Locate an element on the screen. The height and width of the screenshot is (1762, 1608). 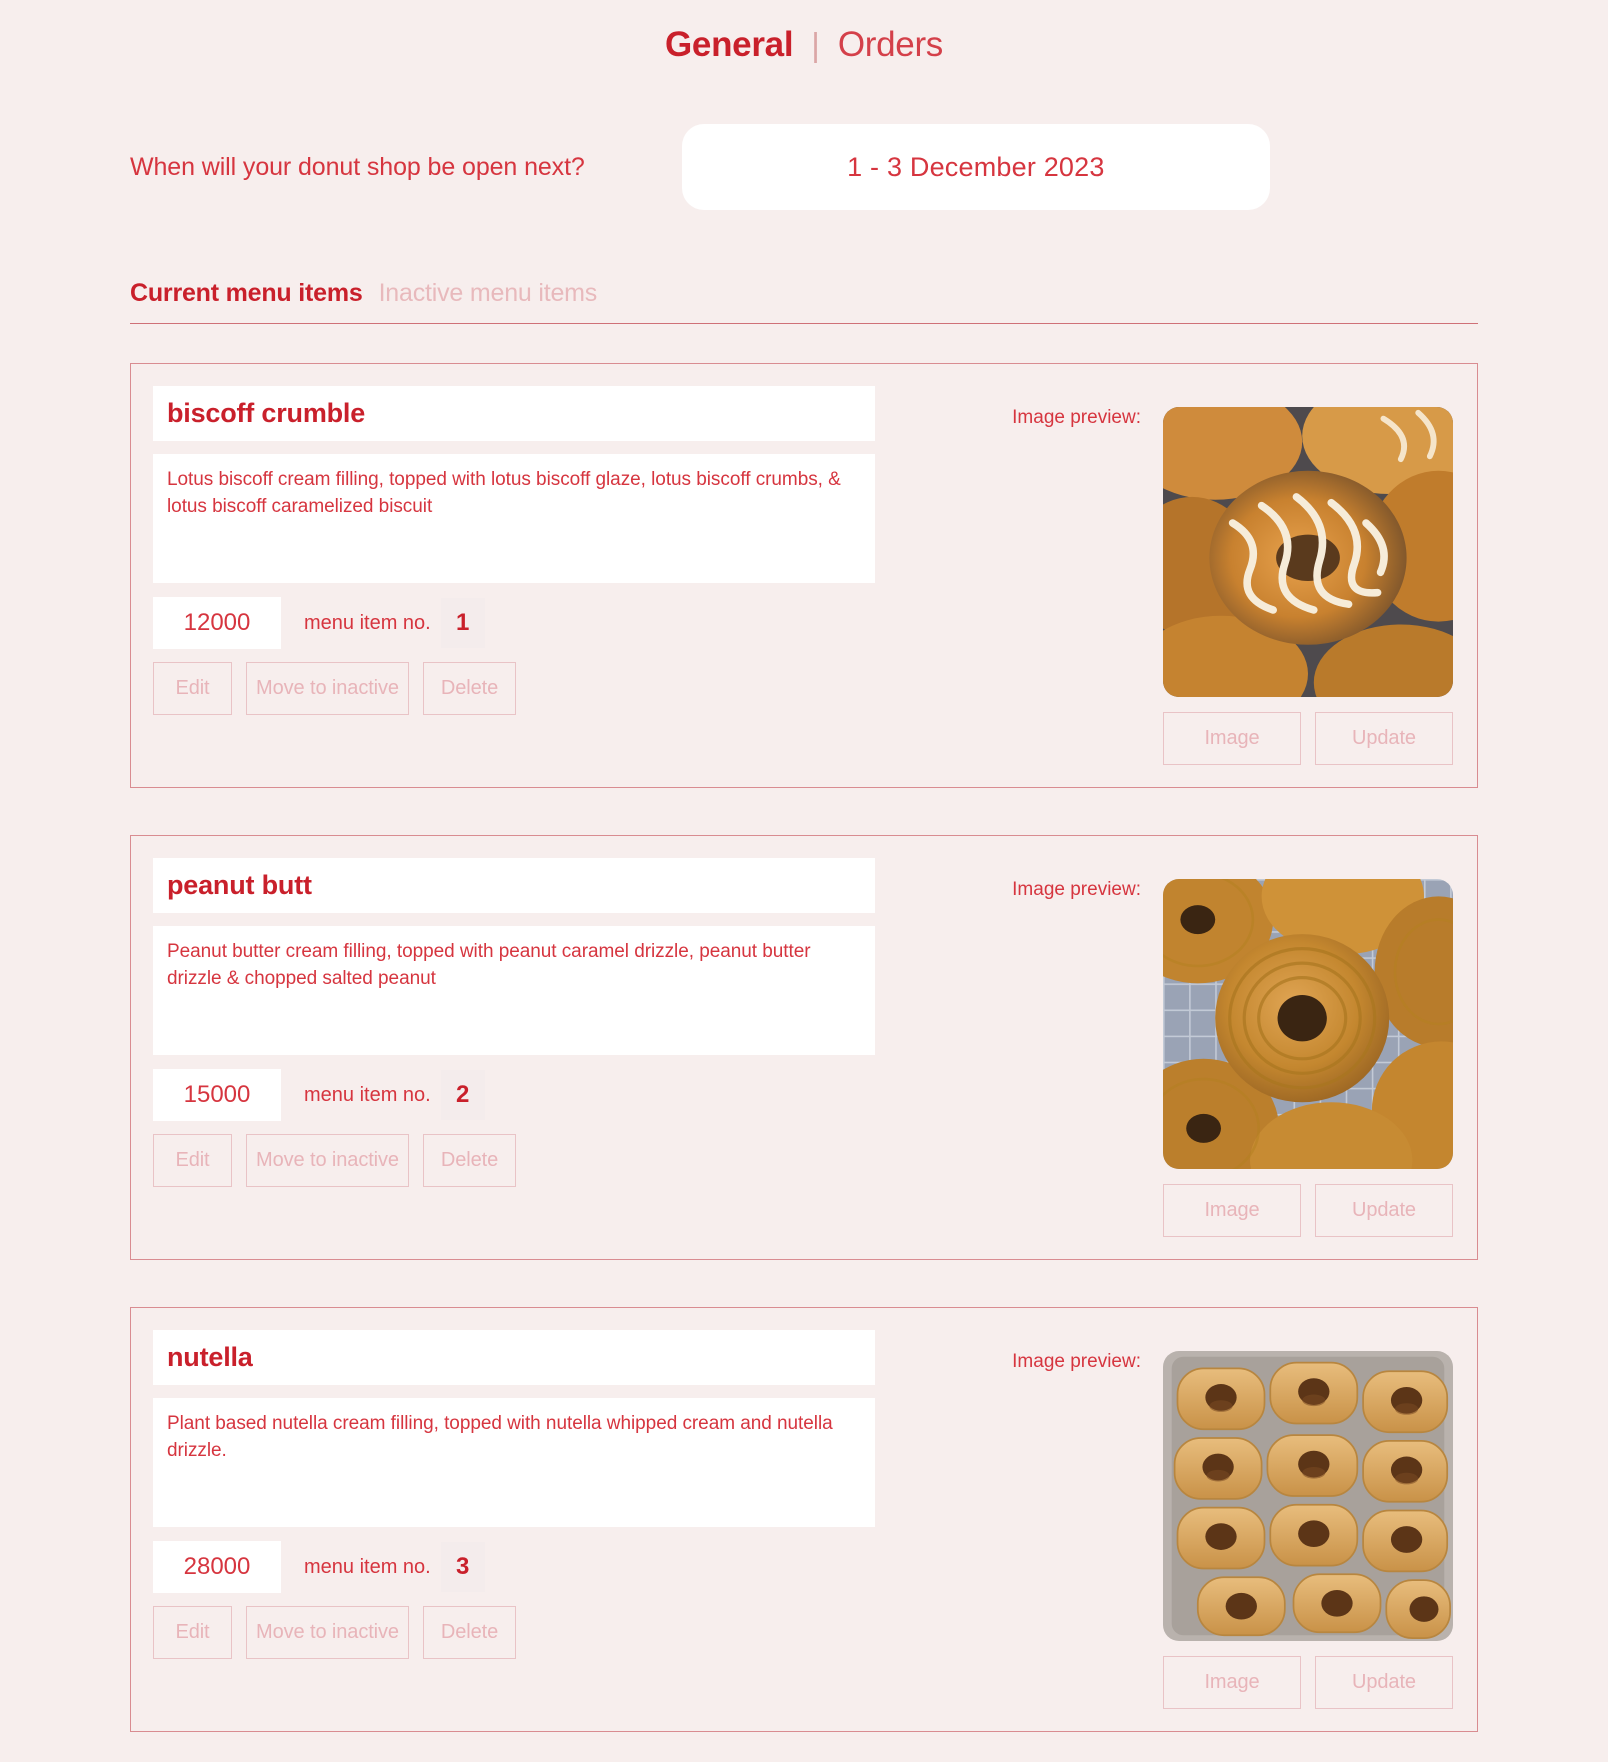
menu-item-name-value: peanut butt is located at coordinates (239, 885).